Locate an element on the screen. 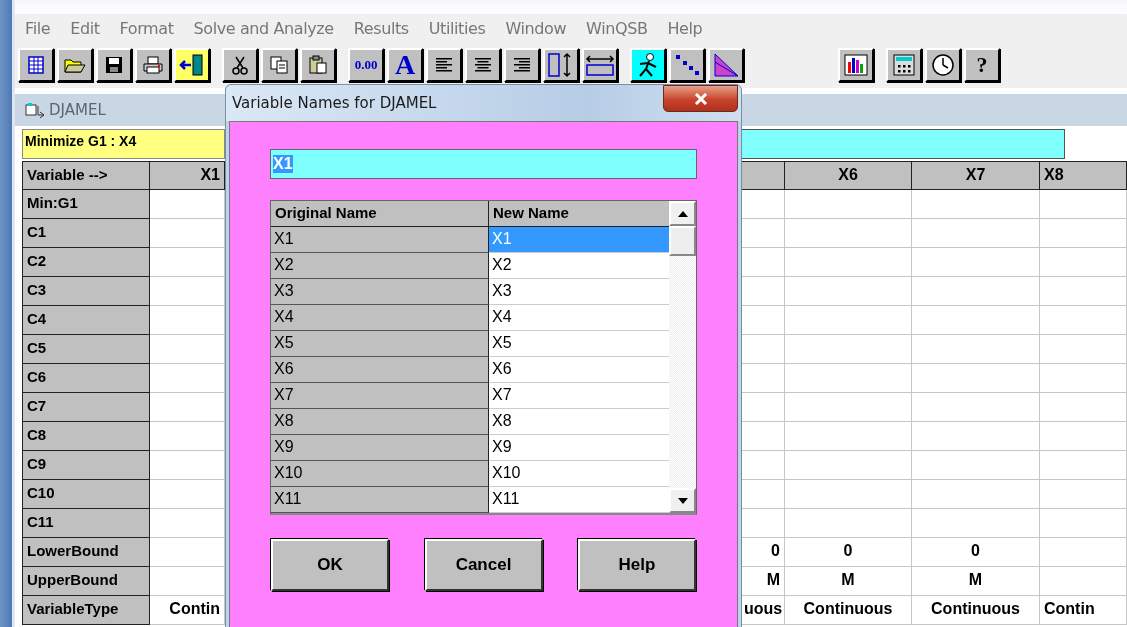 The width and height of the screenshot is (1127, 627). row-header: C7 is located at coordinates (86, 407).